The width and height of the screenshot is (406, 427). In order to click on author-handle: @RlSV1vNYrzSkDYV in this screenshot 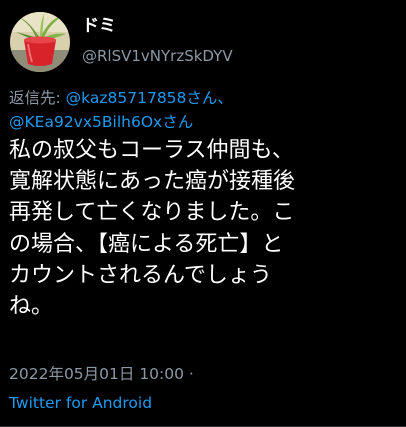, I will do `click(157, 56)`.